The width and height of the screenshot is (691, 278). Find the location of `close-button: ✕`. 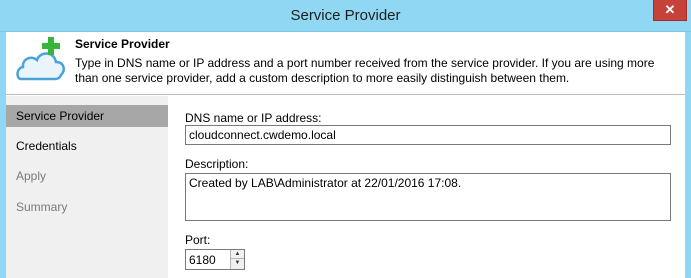

close-button: ✕ is located at coordinates (670, 10).